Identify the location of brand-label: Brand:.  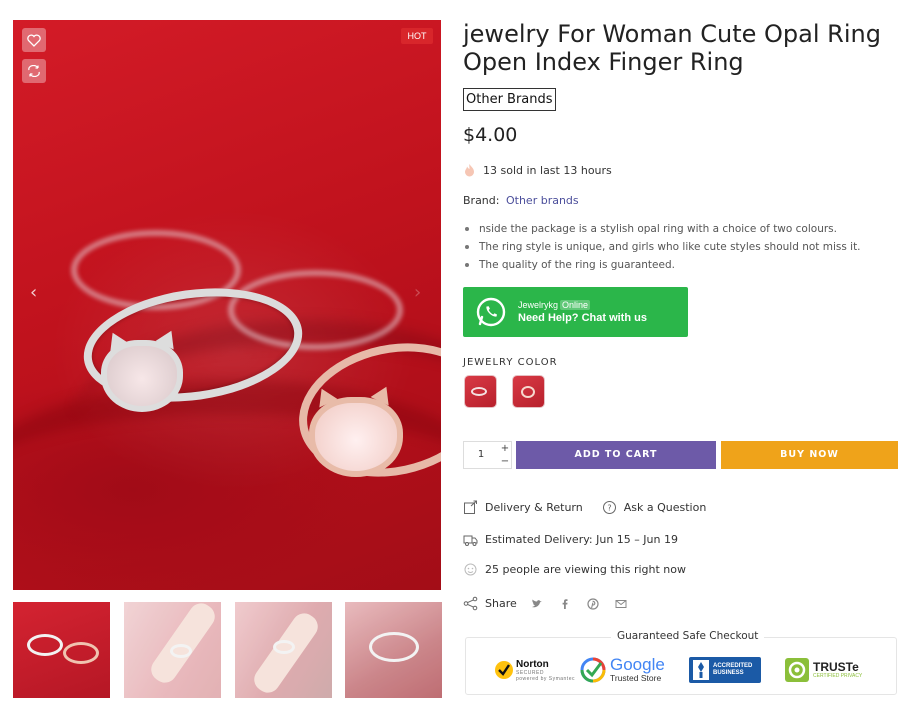
(481, 200).